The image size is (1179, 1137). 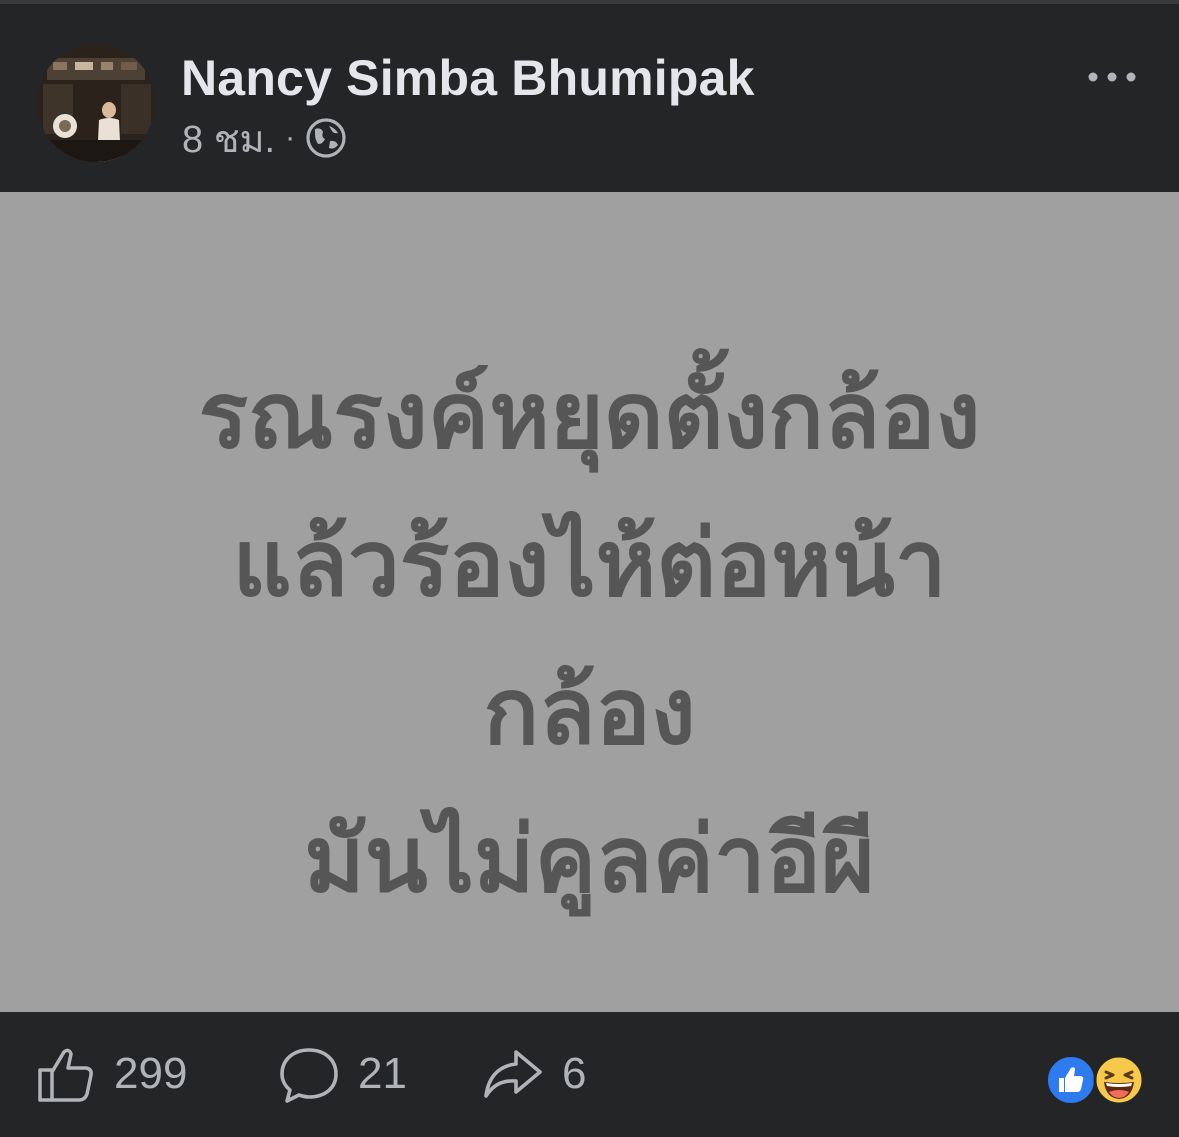 What do you see at coordinates (1071, 1080) in the screenshot?
I see `like-reaction-icon` at bounding box center [1071, 1080].